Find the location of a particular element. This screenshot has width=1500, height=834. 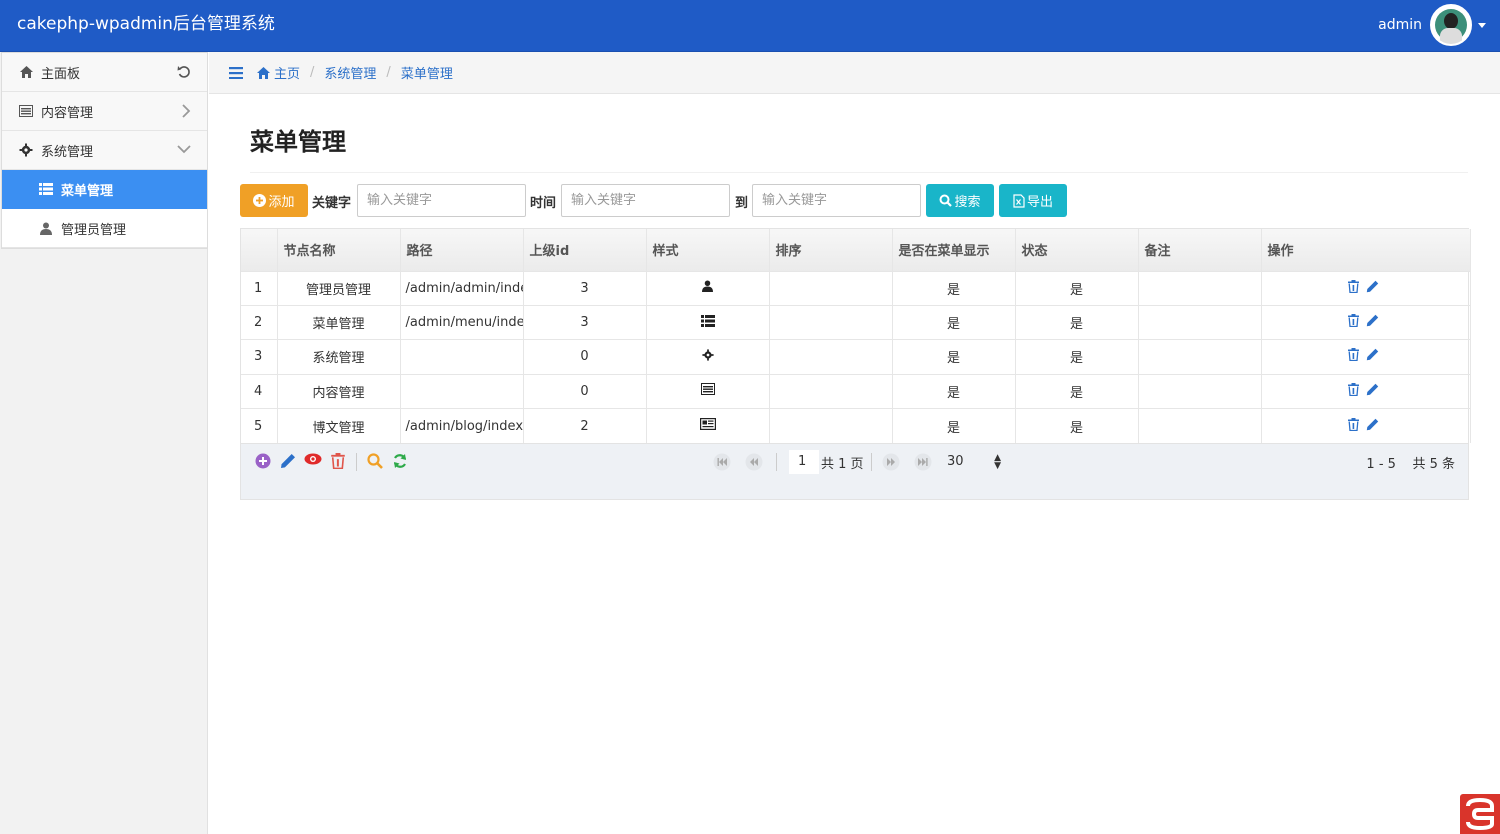

prev-page-icon is located at coordinates (754, 462).